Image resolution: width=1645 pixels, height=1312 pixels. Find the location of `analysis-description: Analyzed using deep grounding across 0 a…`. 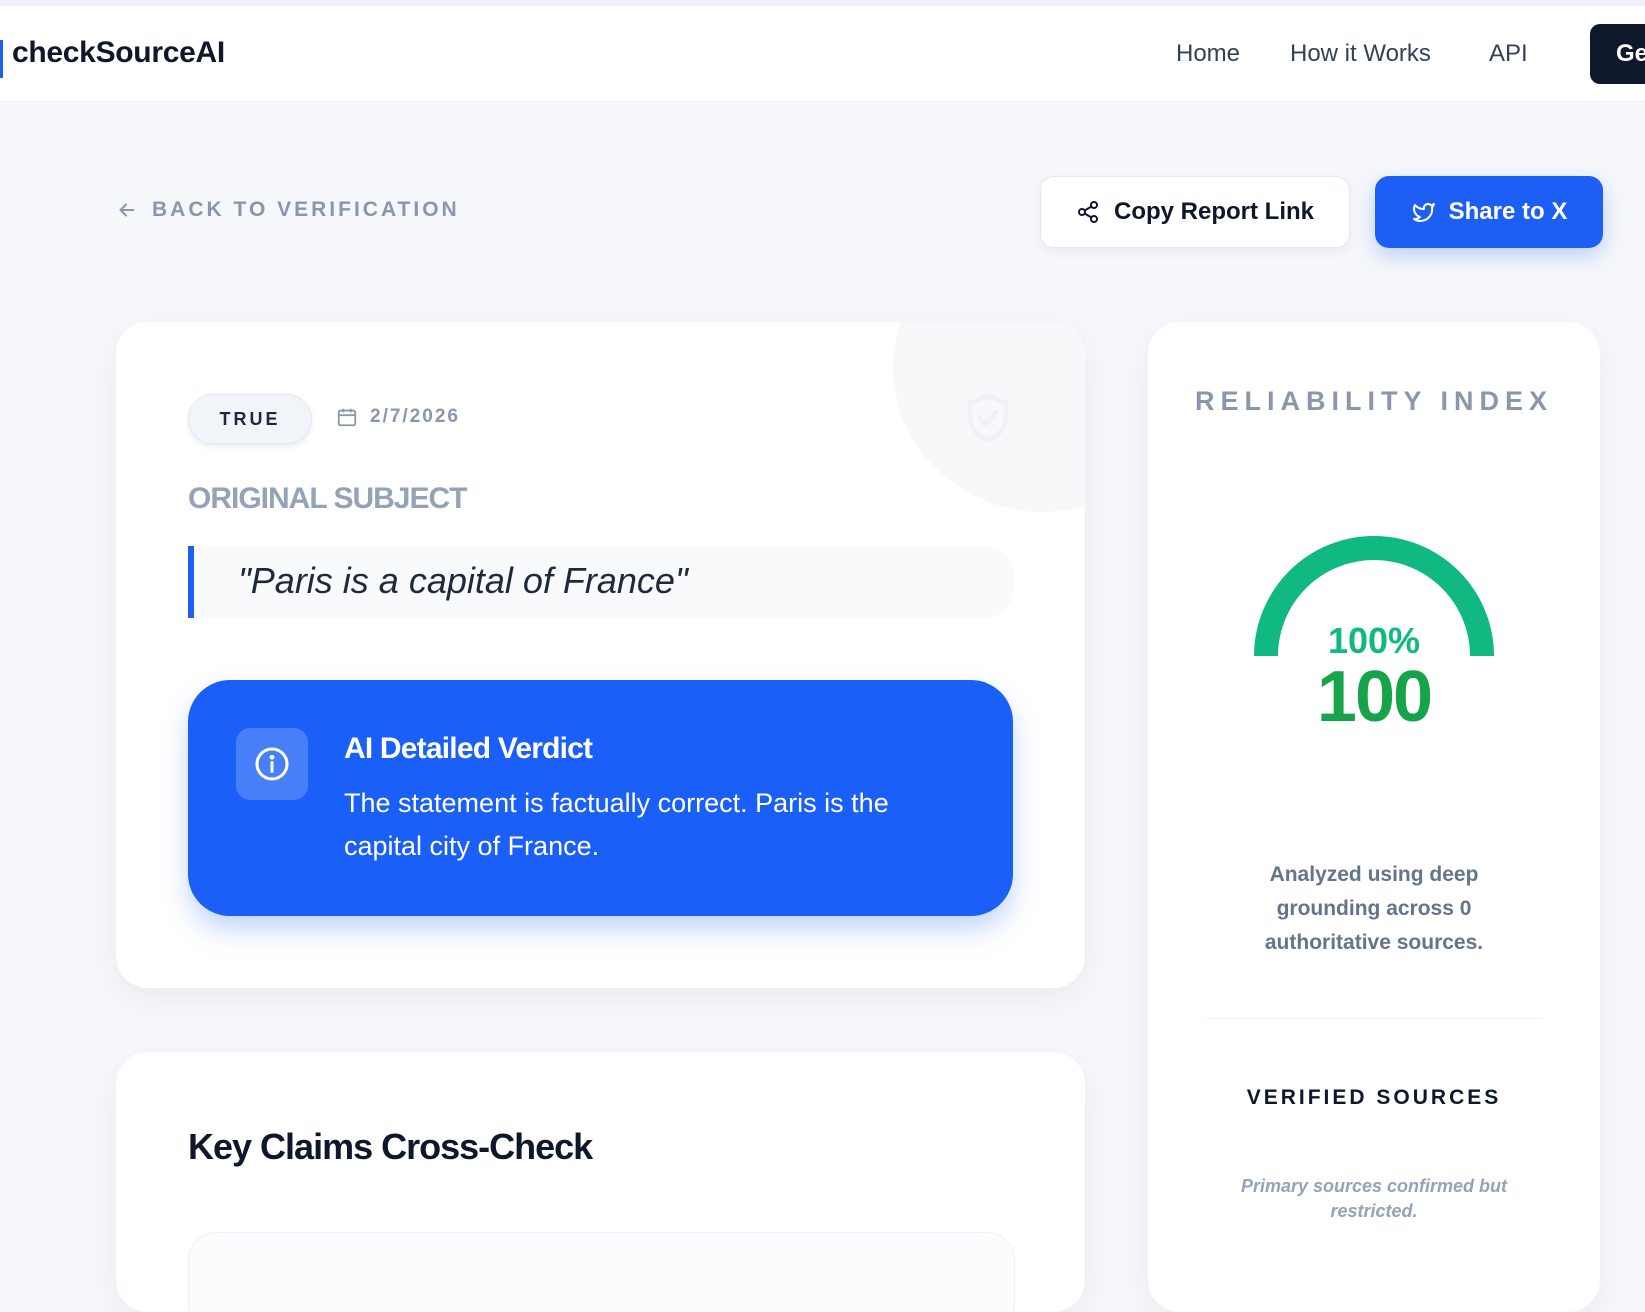

analysis-description: Analyzed using deep grounding across 0 a… is located at coordinates (1374, 908).